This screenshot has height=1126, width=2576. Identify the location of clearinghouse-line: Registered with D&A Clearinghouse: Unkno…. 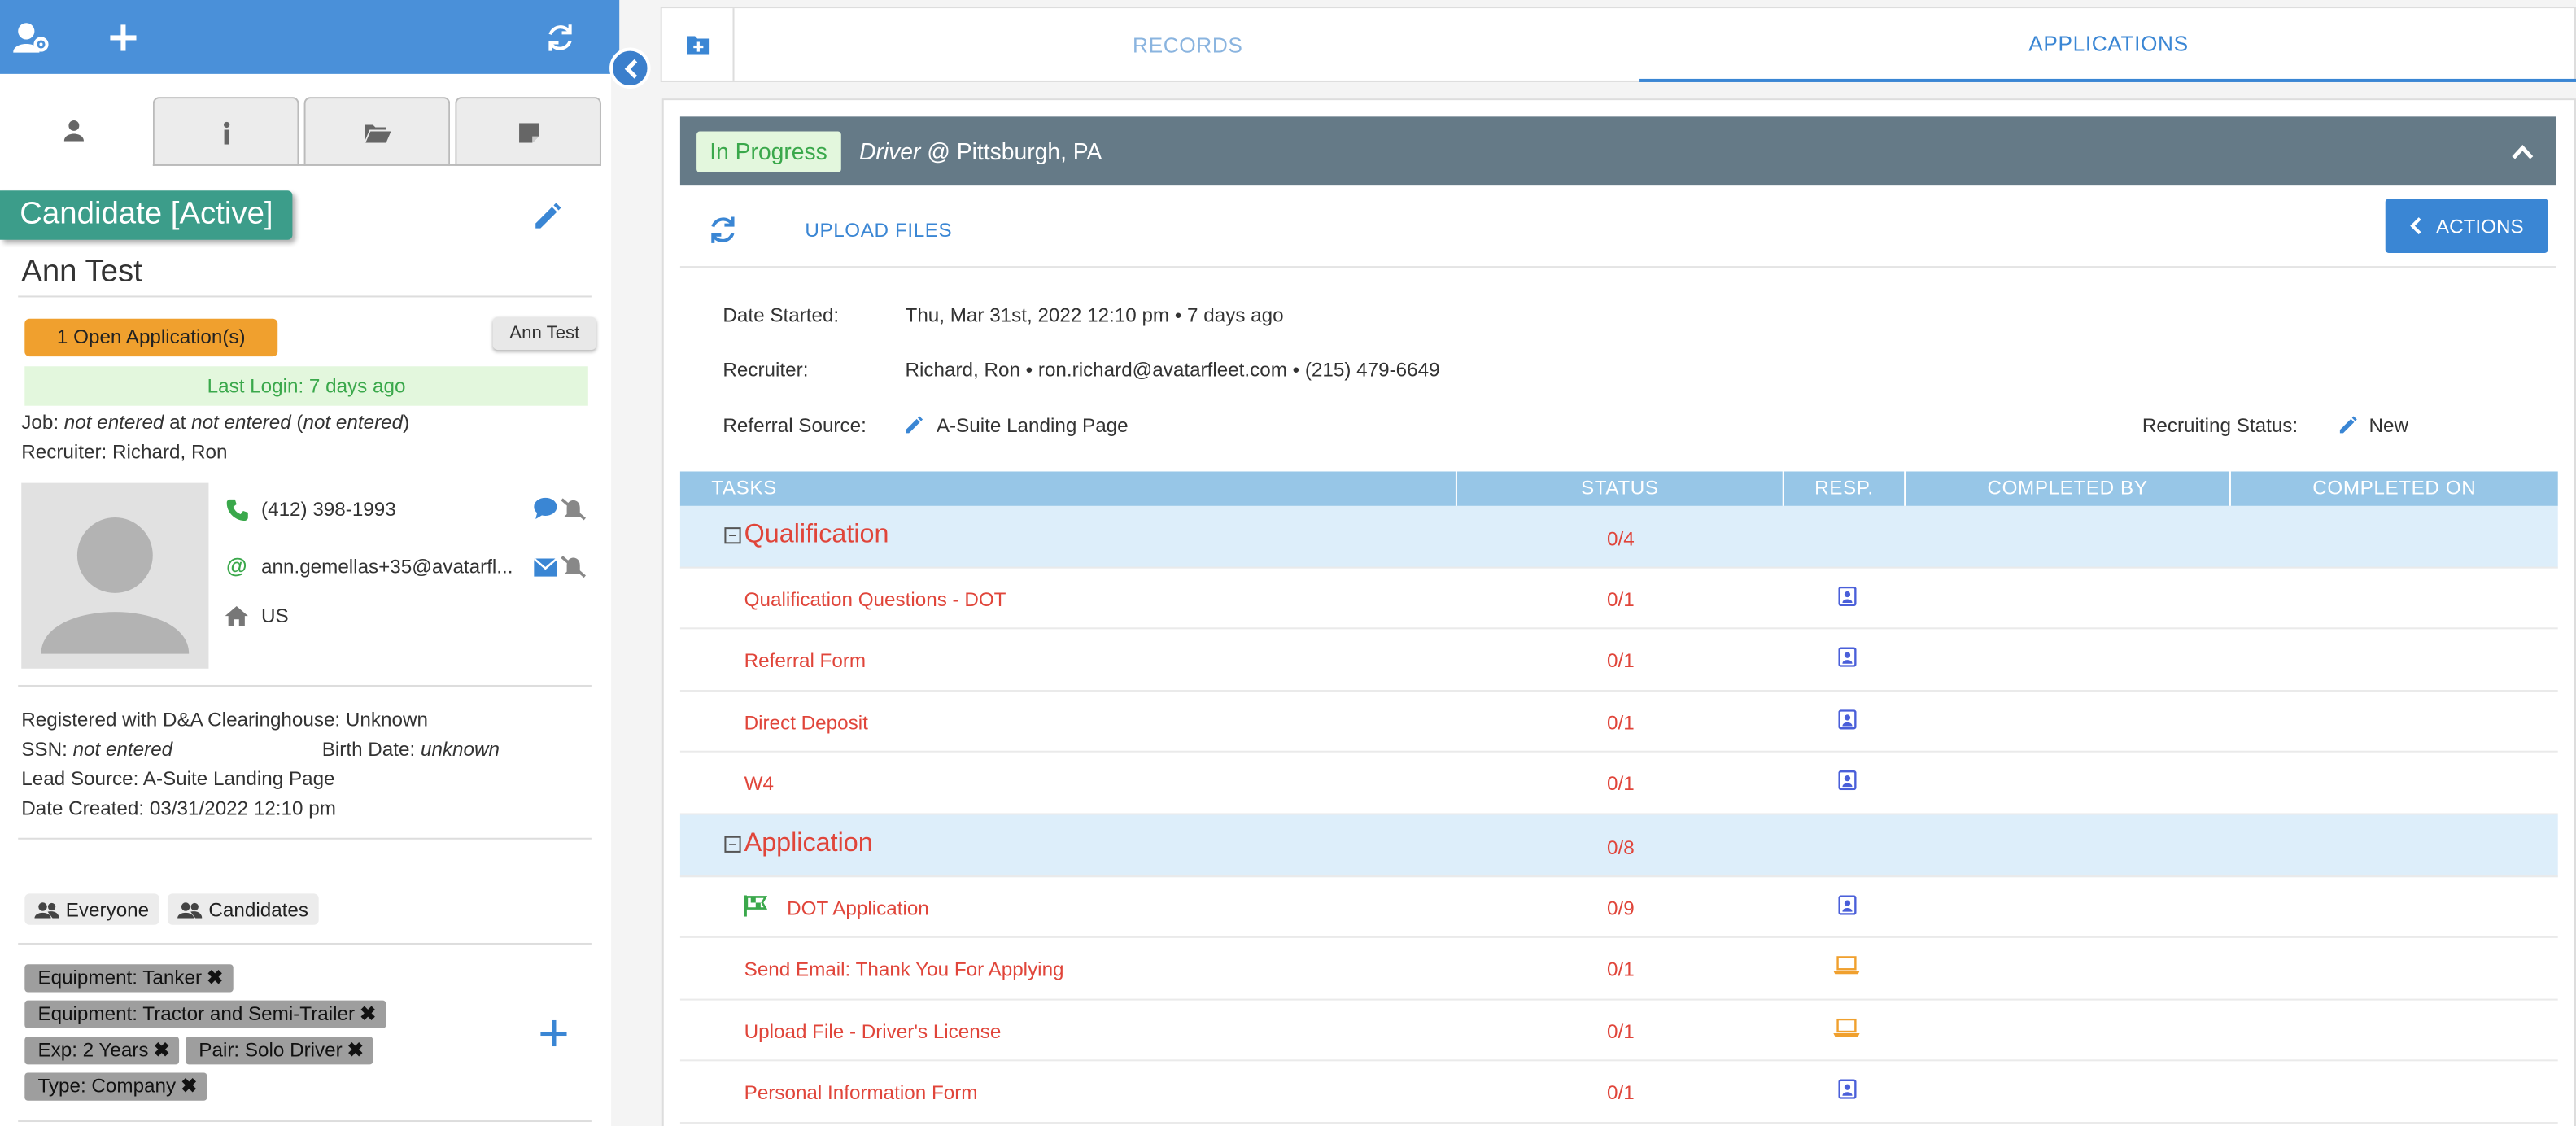
(224, 720).